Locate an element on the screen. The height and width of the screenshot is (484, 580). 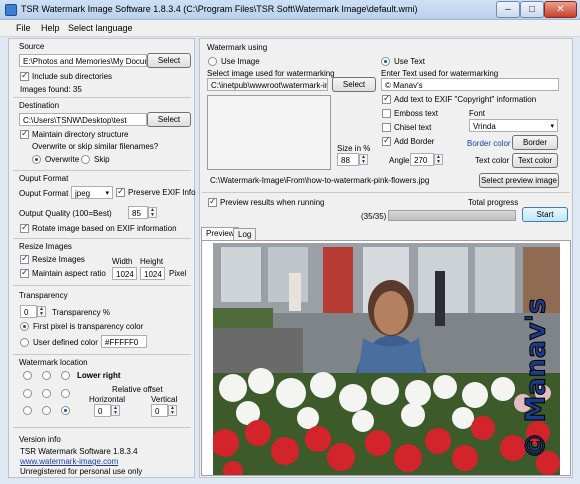
source-select-button: Select is located at coordinates (169, 60).